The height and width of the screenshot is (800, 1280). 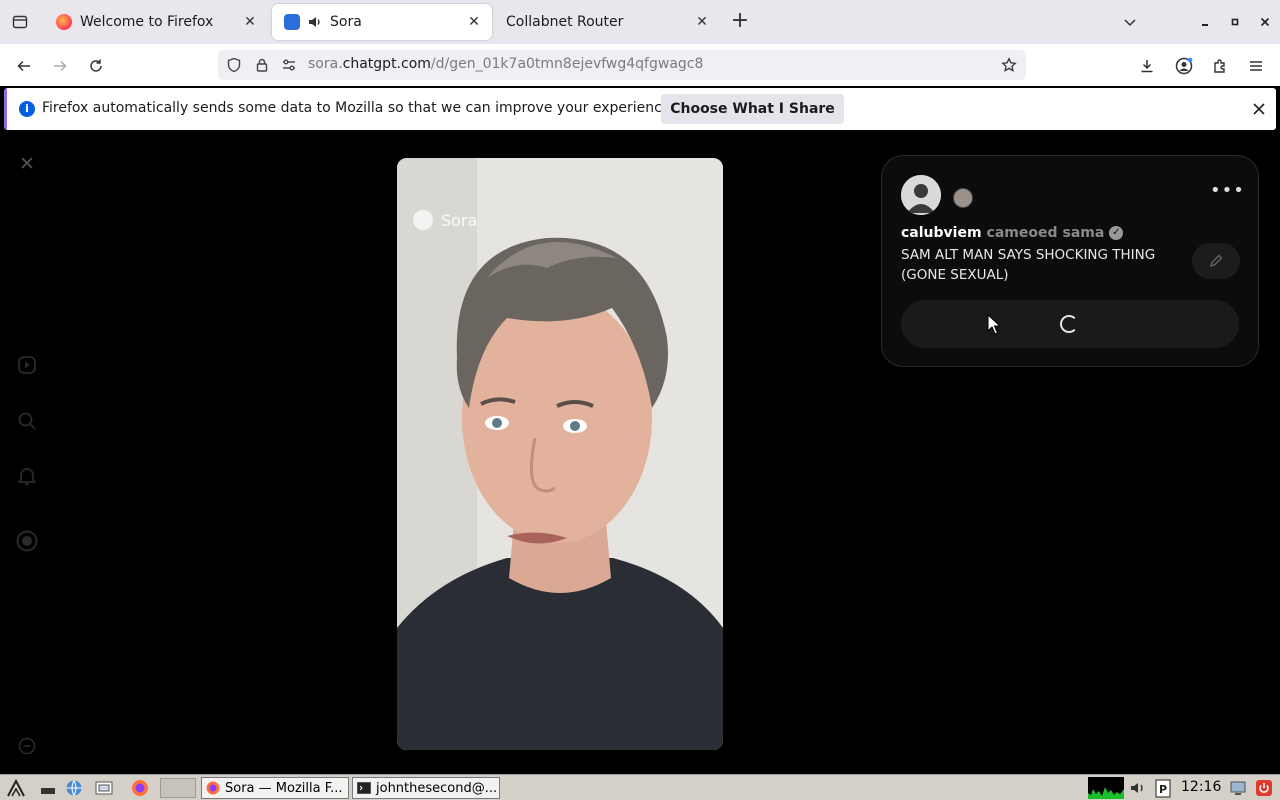 What do you see at coordinates (234, 65) in the screenshot?
I see `tracking-protection-shield-icon` at bounding box center [234, 65].